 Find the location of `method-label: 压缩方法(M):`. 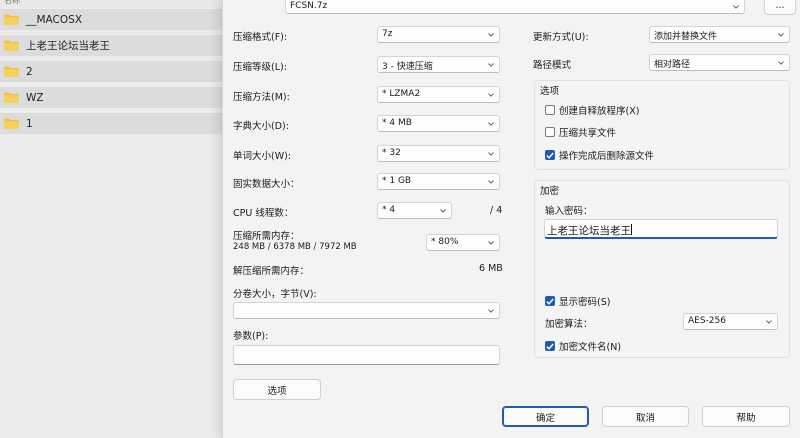

method-label: 压缩方法(M): is located at coordinates (261, 97).